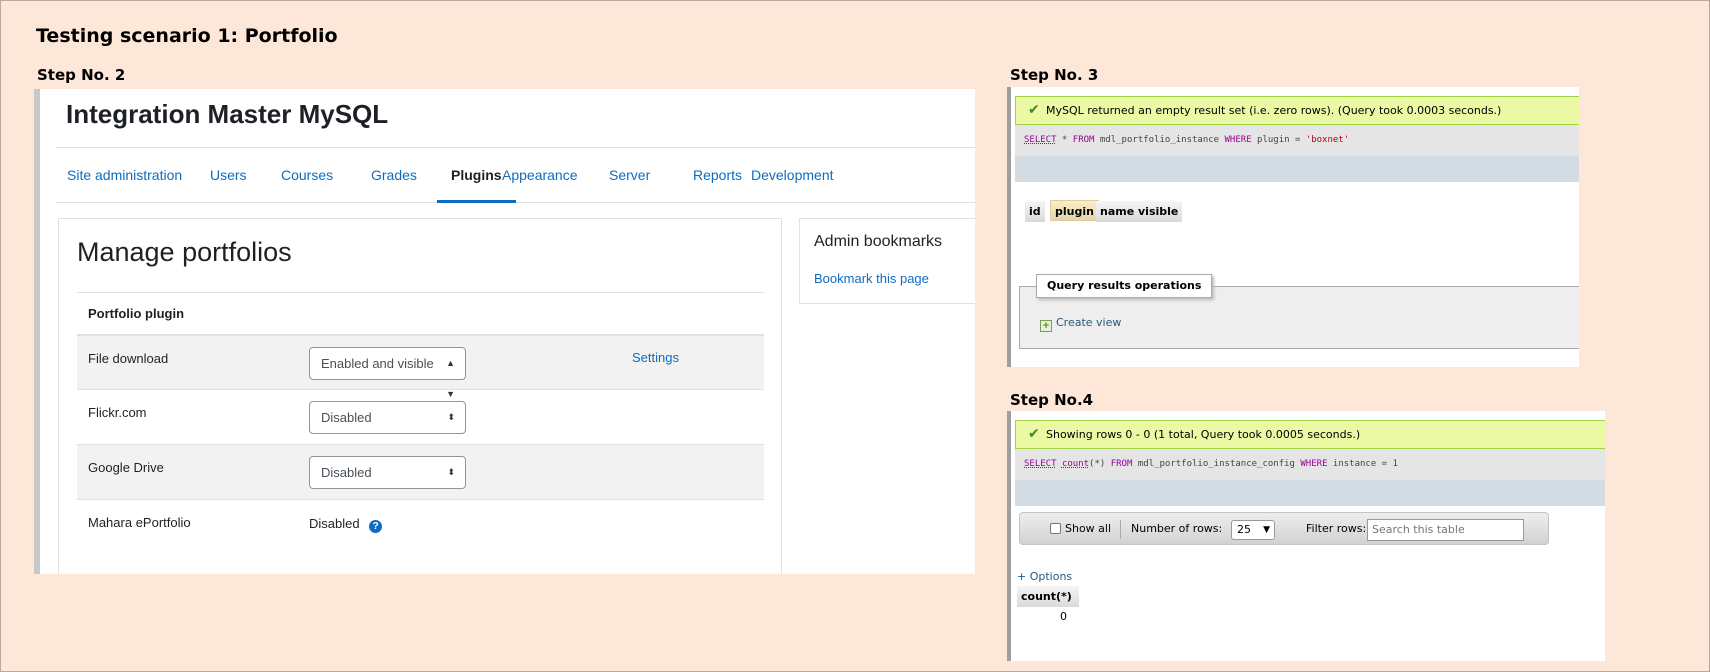 This screenshot has width=1710, height=672. Describe the element at coordinates (1064, 140) in the screenshot. I see `sql-text: *` at that location.